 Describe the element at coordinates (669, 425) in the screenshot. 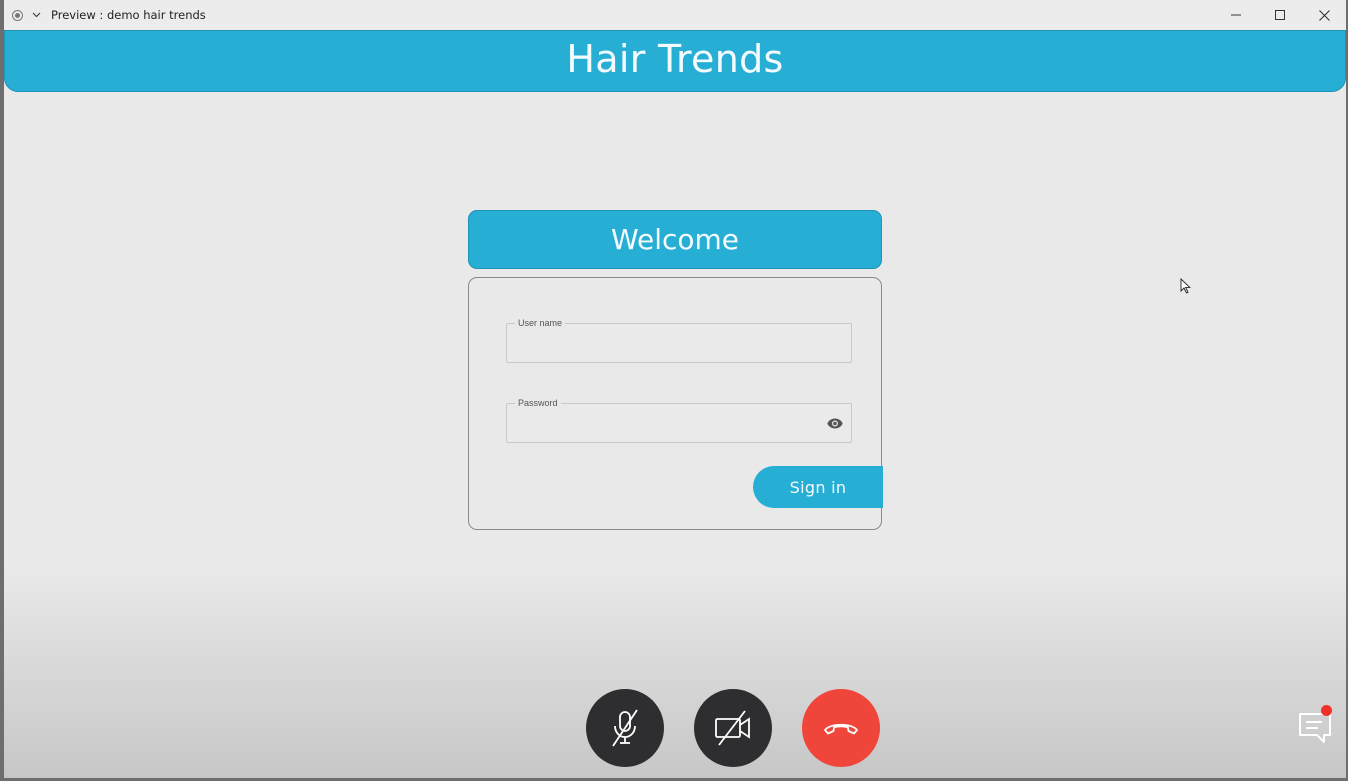

I see `password-input` at that location.